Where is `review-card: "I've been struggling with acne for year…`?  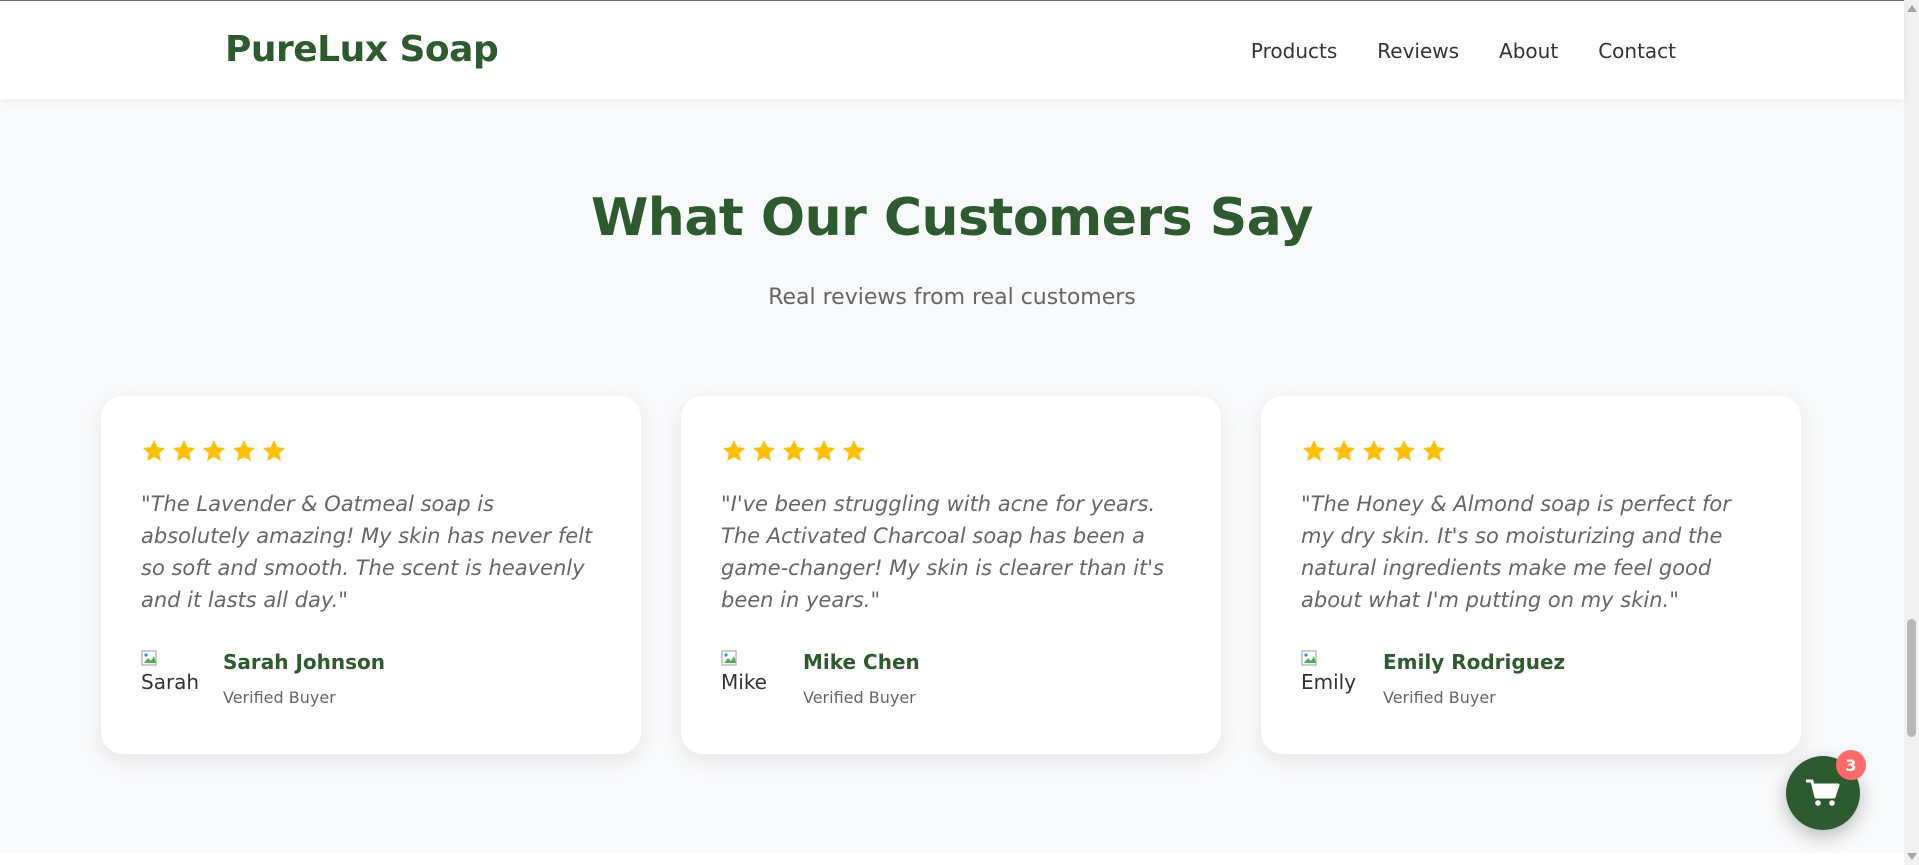 review-card: "I've been struggling with acne for year… is located at coordinates (951, 575).